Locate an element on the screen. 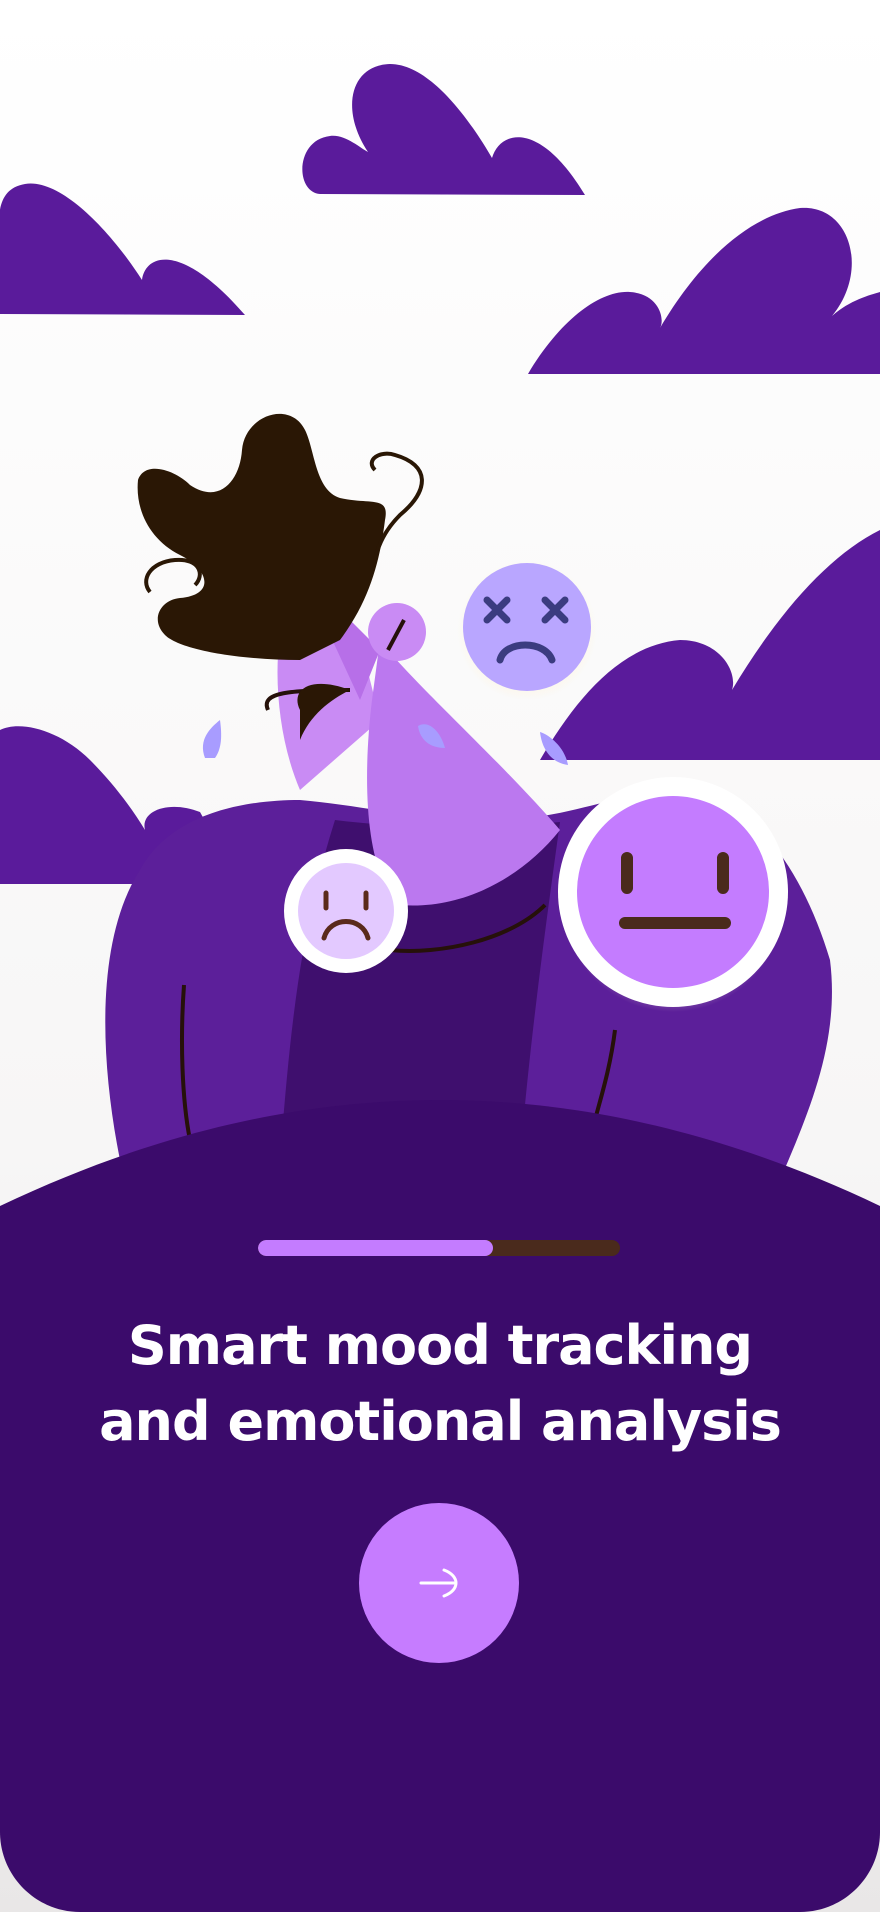 Image resolution: width=880 pixels, height=1912 pixels. neutral-face-emoji is located at coordinates (673, 894).